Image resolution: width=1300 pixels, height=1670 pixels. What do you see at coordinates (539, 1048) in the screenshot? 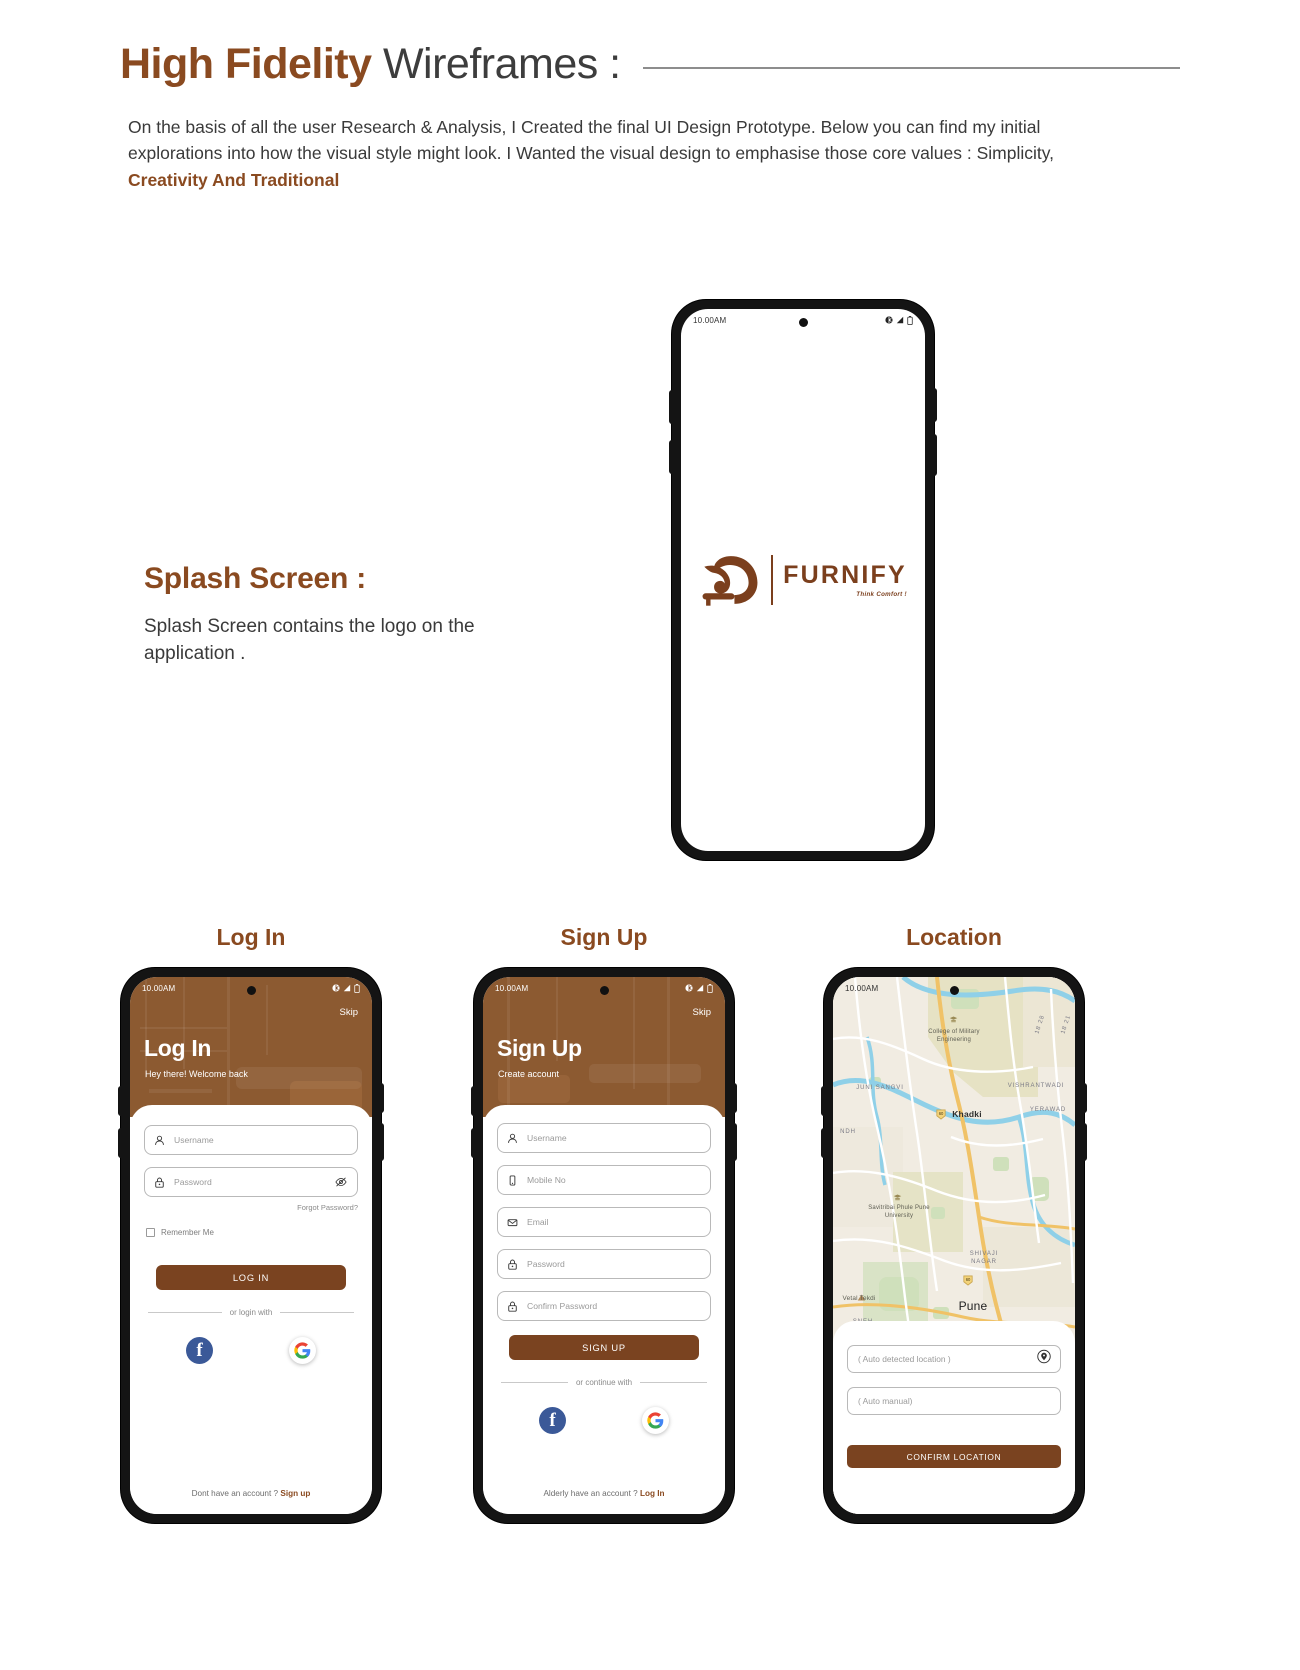
I see `signup-title: Sign Up` at bounding box center [539, 1048].